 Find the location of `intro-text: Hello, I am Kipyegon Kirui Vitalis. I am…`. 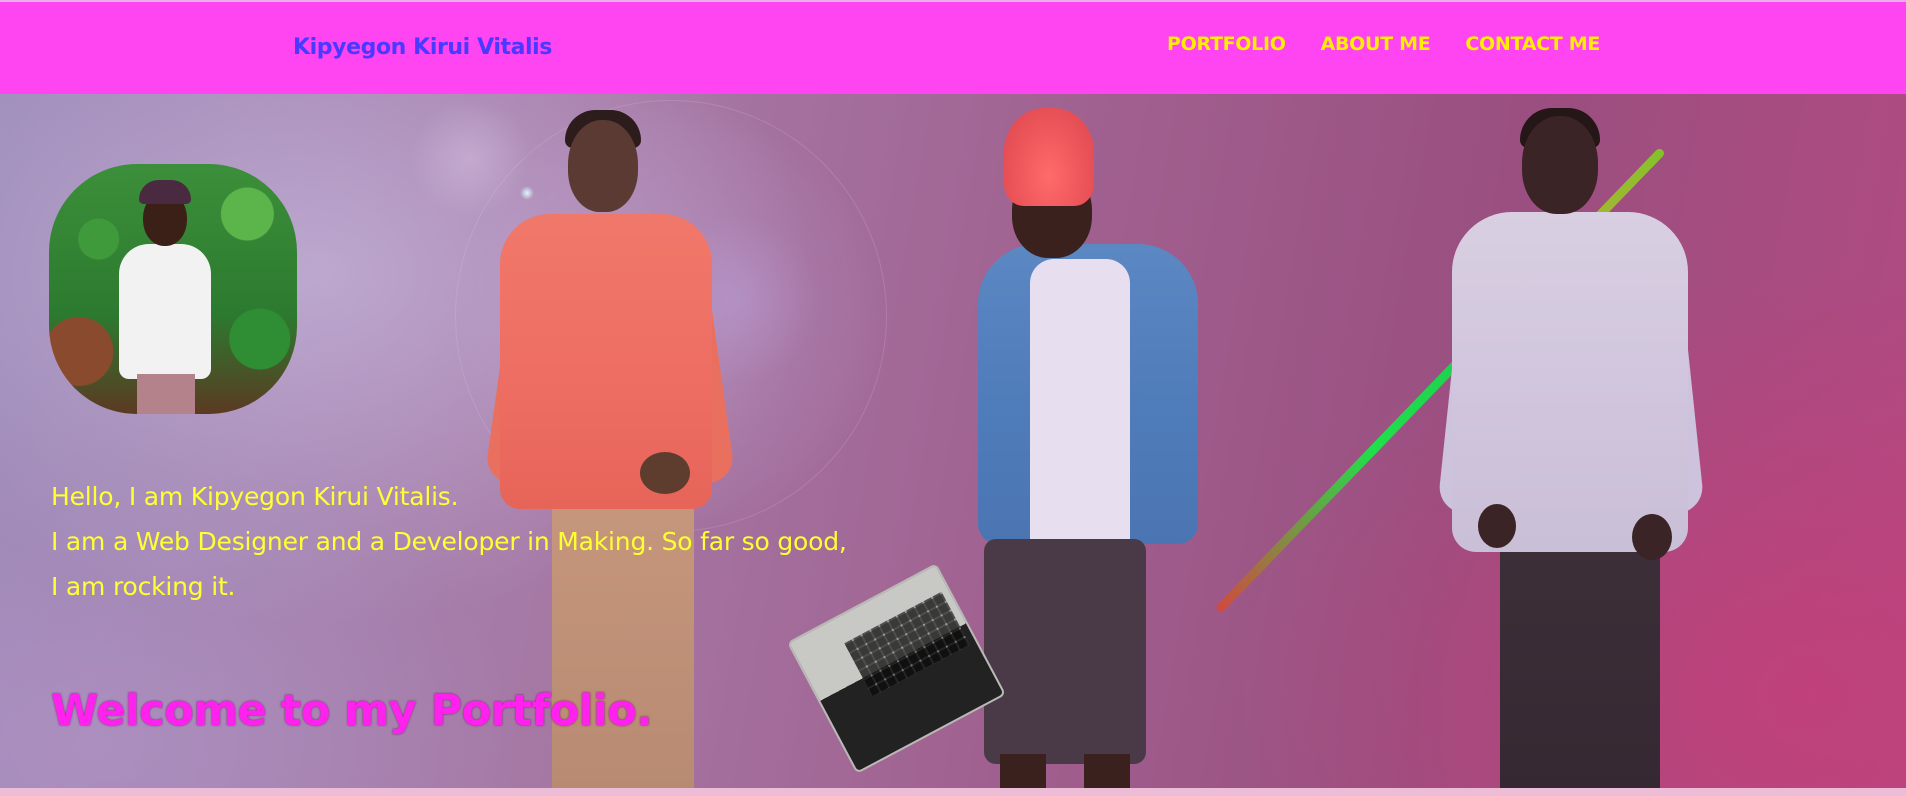

intro-text: Hello, I am Kipyegon Kirui Vitalis. I am… is located at coordinates (449, 541).